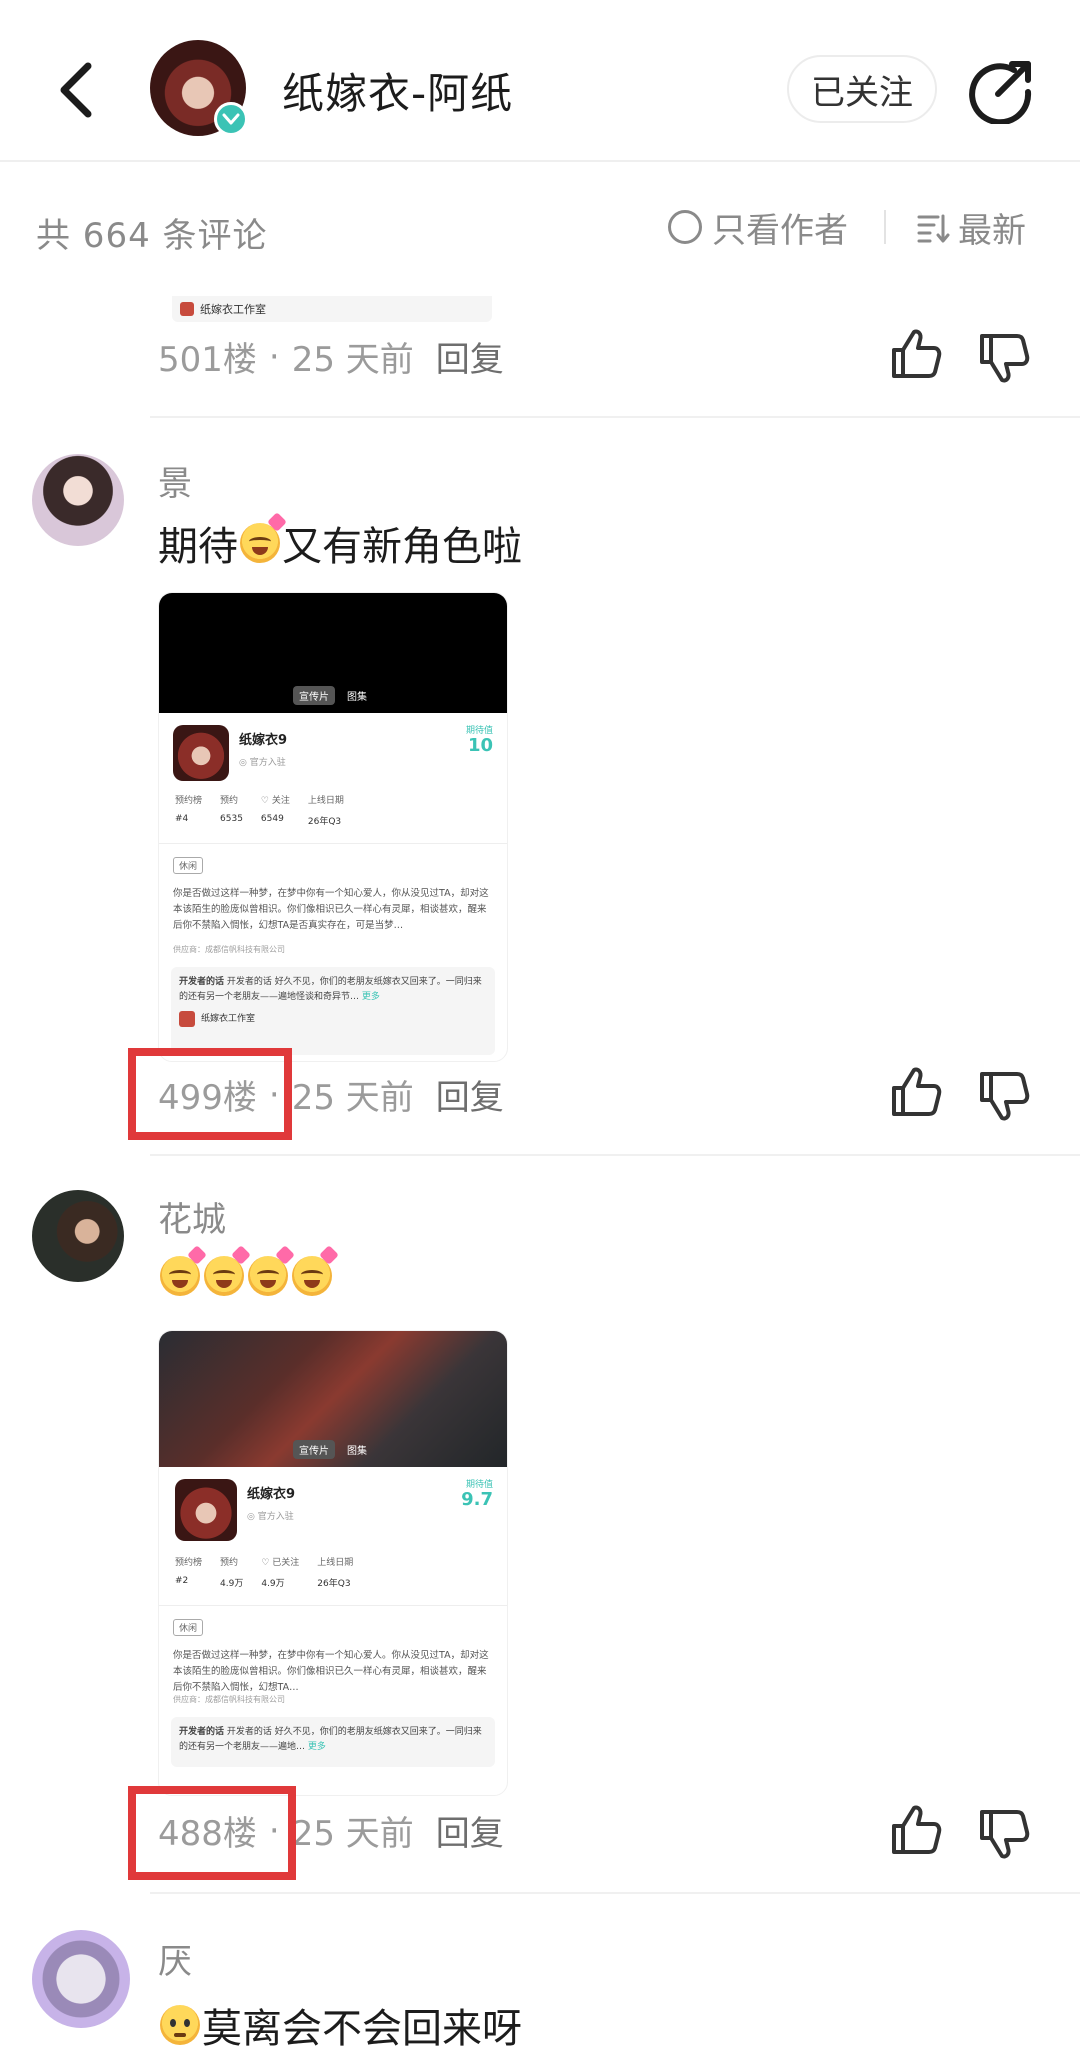 This screenshot has width=1080, height=2058. I want to click on score-value: 10, so click(480, 745).